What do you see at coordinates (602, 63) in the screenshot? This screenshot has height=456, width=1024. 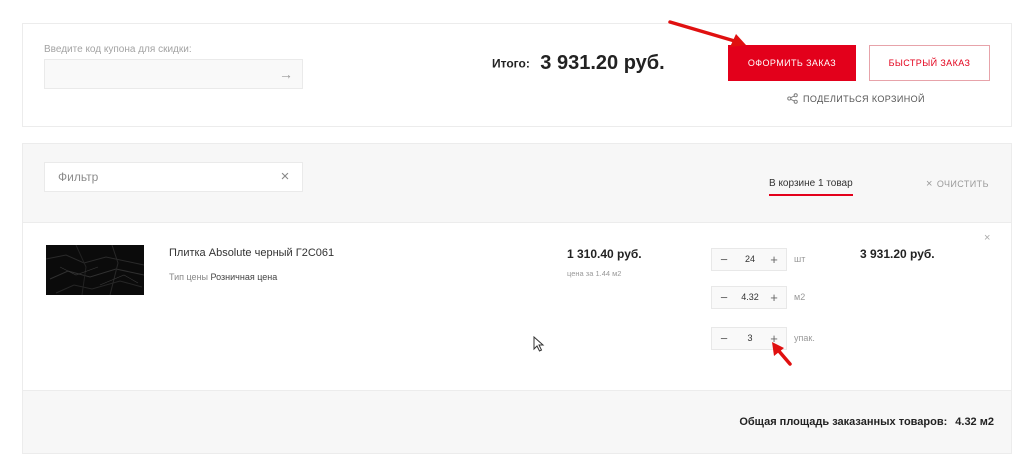 I see `total-value: 3 931.20 руб.` at bounding box center [602, 63].